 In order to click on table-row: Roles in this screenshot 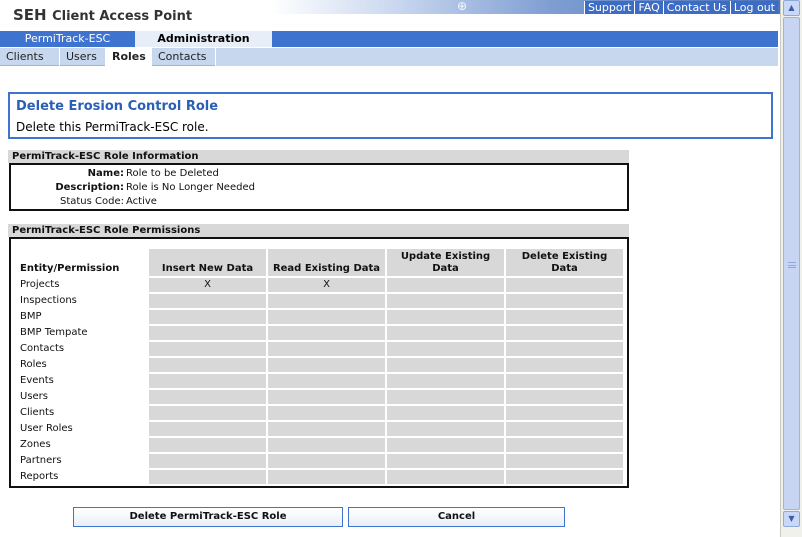, I will do `click(321, 365)`.